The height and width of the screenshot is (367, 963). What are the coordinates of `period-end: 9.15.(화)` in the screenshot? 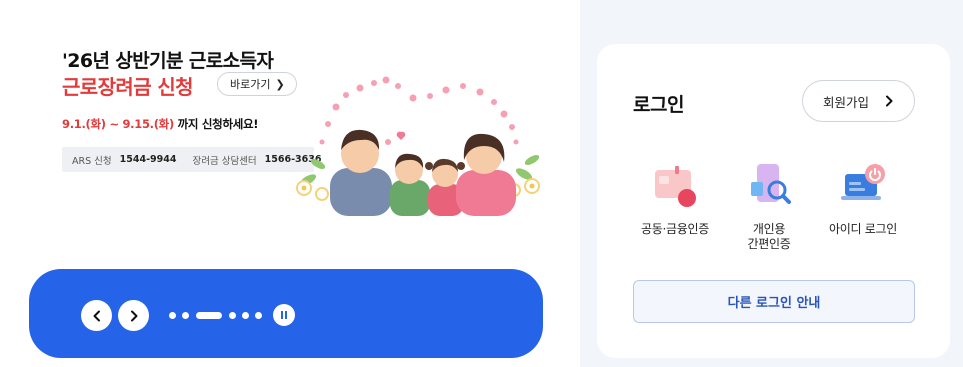 It's located at (148, 124).